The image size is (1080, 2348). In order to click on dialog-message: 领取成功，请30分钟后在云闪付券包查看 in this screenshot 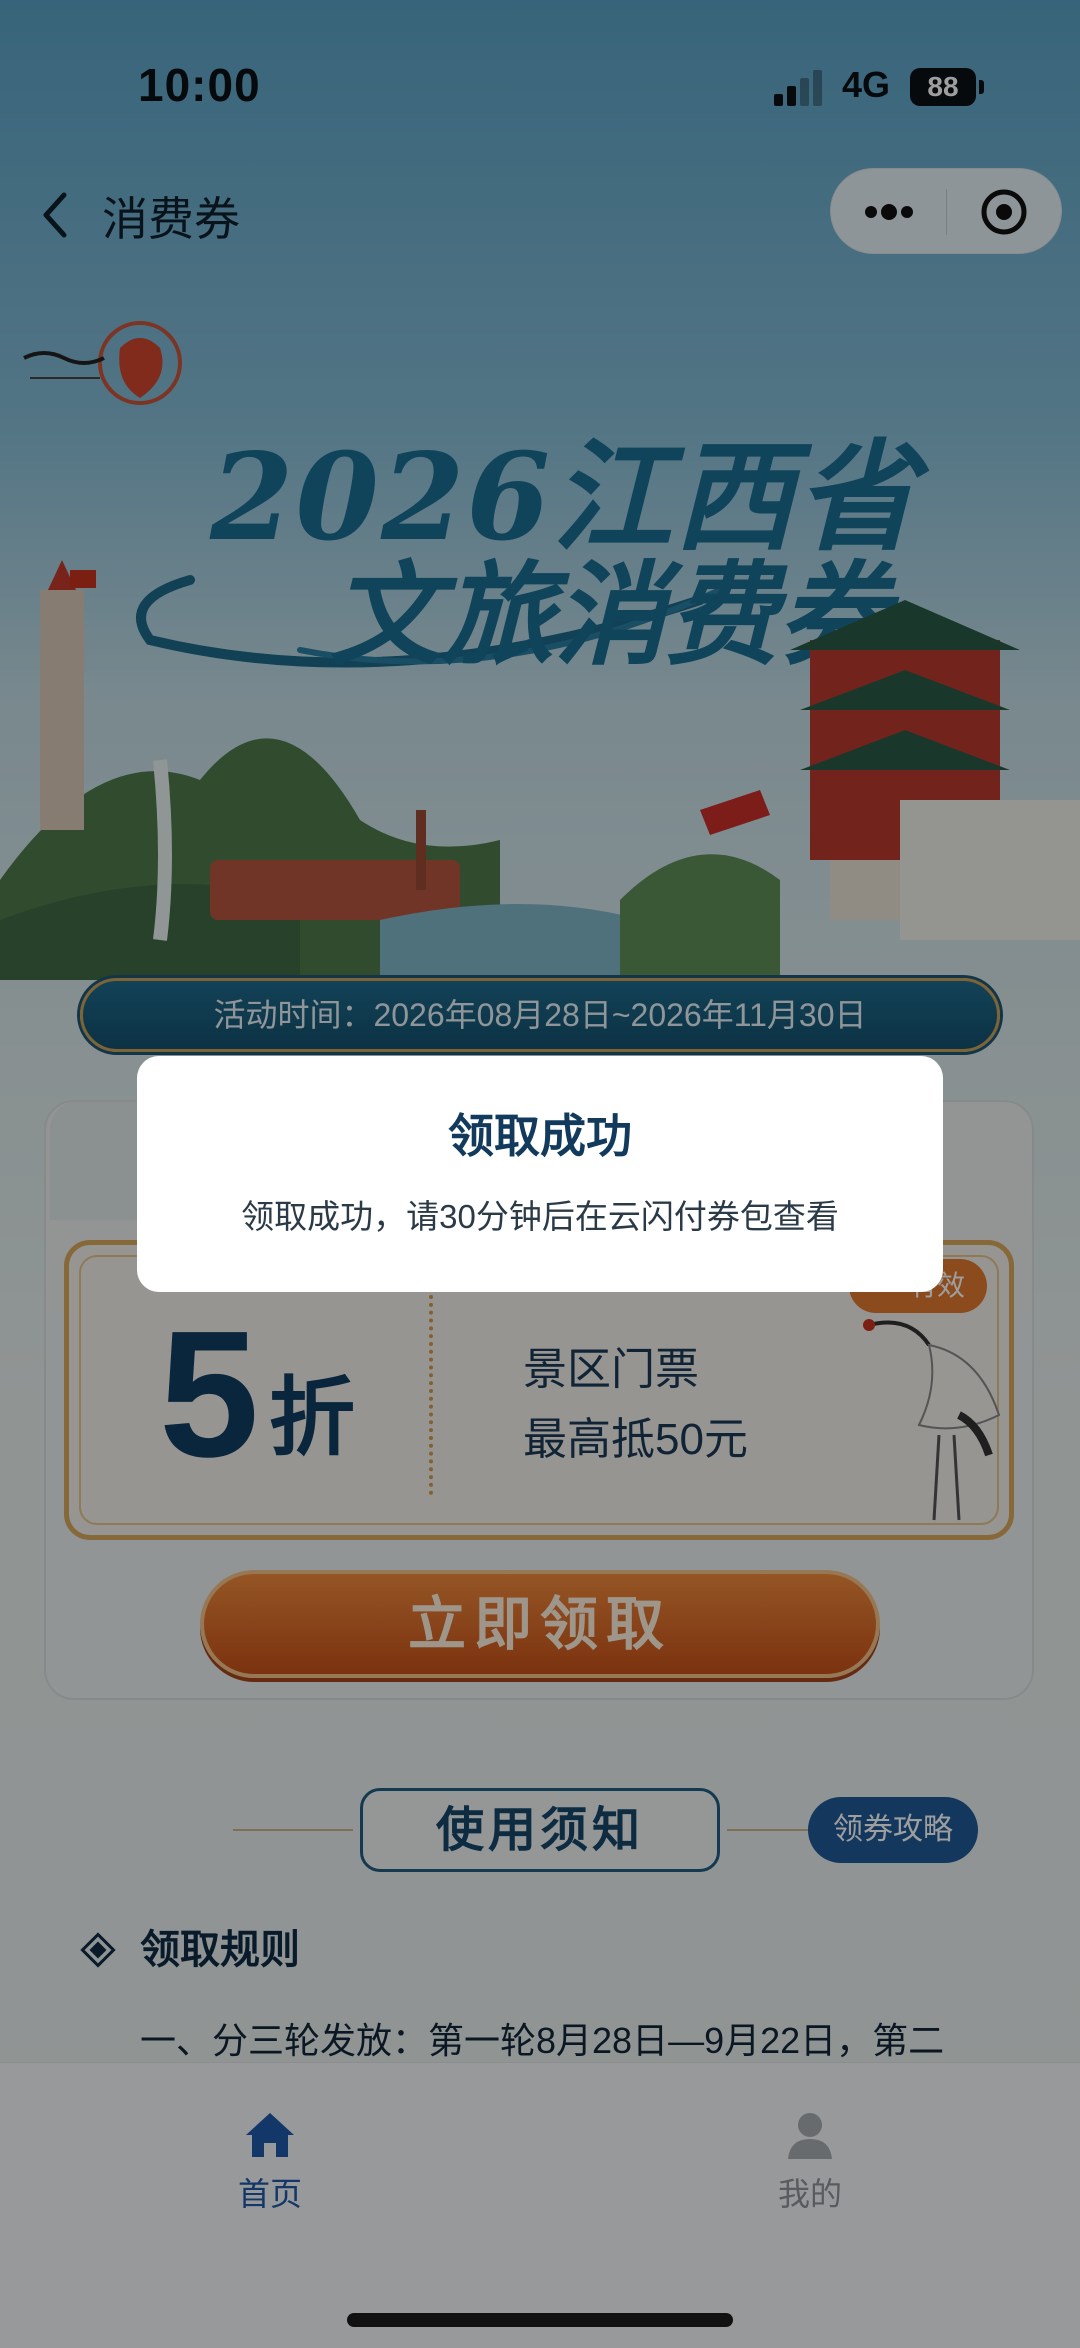, I will do `click(540, 1216)`.